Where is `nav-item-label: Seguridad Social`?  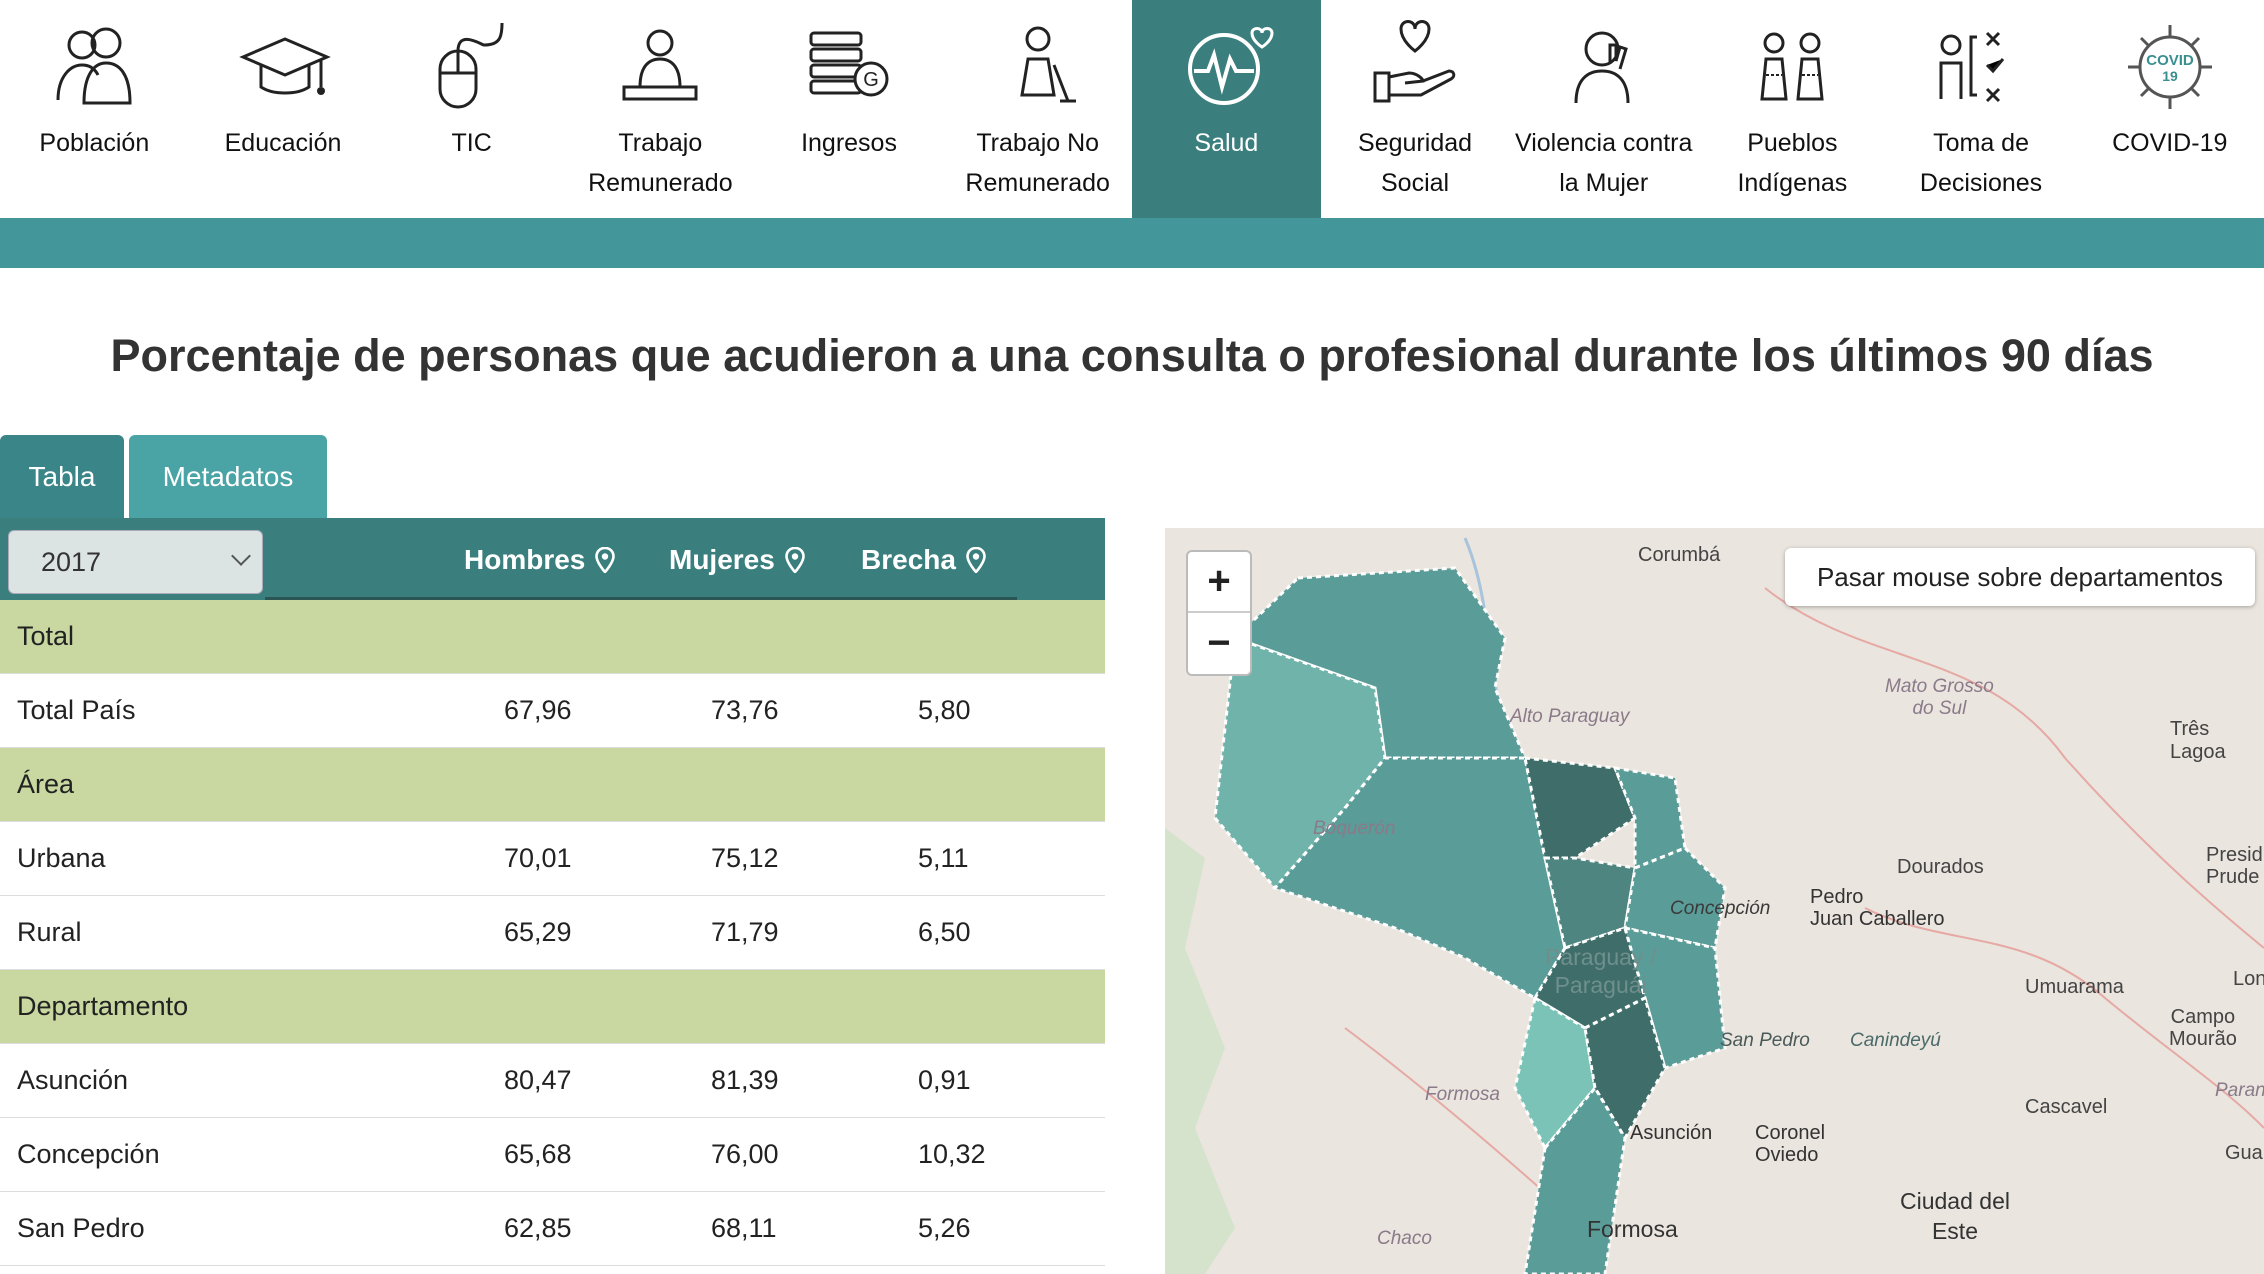 nav-item-label: Seguridad Social is located at coordinates (1415, 163).